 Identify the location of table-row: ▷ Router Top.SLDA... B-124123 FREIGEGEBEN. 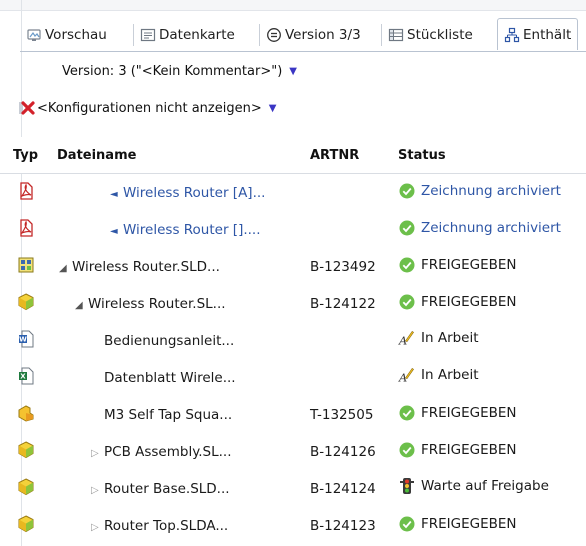
(293, 525).